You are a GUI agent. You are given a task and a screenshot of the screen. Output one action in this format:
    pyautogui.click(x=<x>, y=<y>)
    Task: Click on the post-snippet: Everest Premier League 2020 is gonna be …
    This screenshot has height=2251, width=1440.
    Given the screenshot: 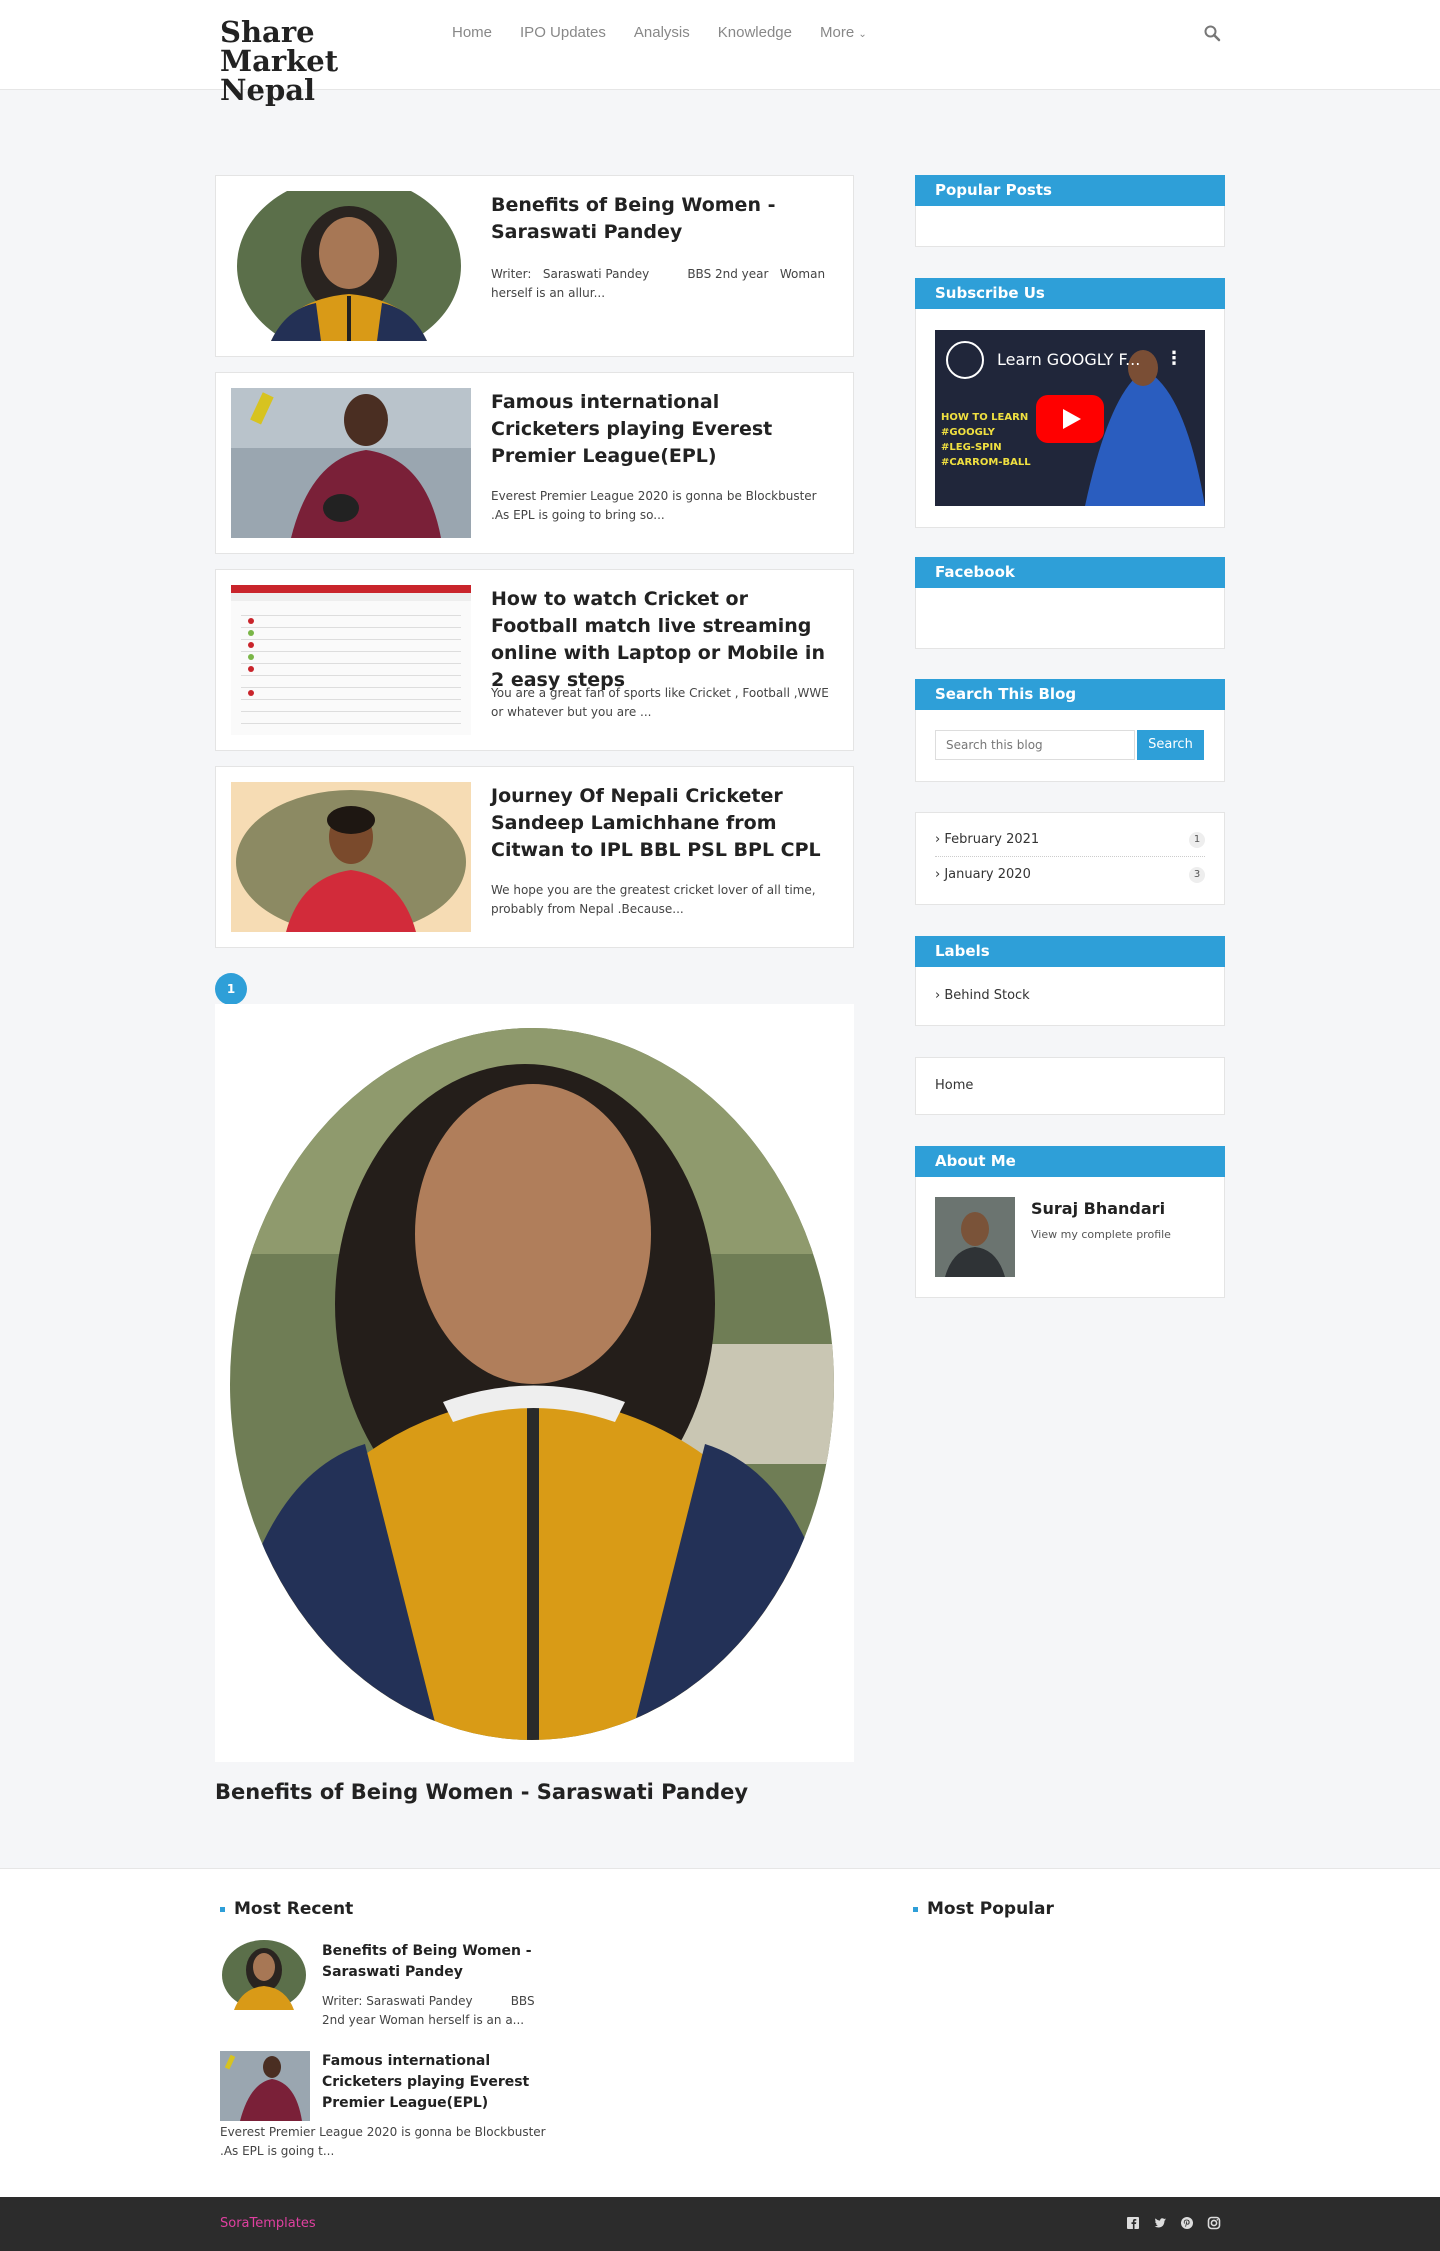 What is the action you would take?
    pyautogui.click(x=654, y=505)
    